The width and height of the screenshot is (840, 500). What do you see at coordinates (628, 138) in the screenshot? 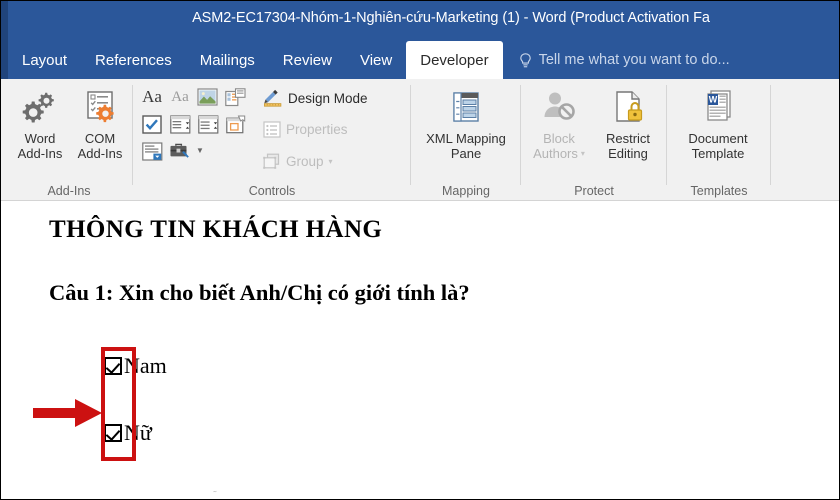
I see `restrict-editing-label-line1: Restrict` at bounding box center [628, 138].